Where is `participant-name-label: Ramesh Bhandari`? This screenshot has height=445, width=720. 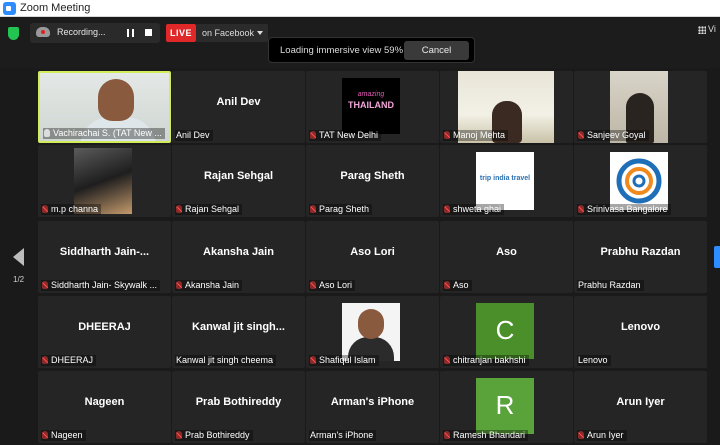
participant-name-label: Ramesh Bhandari is located at coordinates (486, 435).